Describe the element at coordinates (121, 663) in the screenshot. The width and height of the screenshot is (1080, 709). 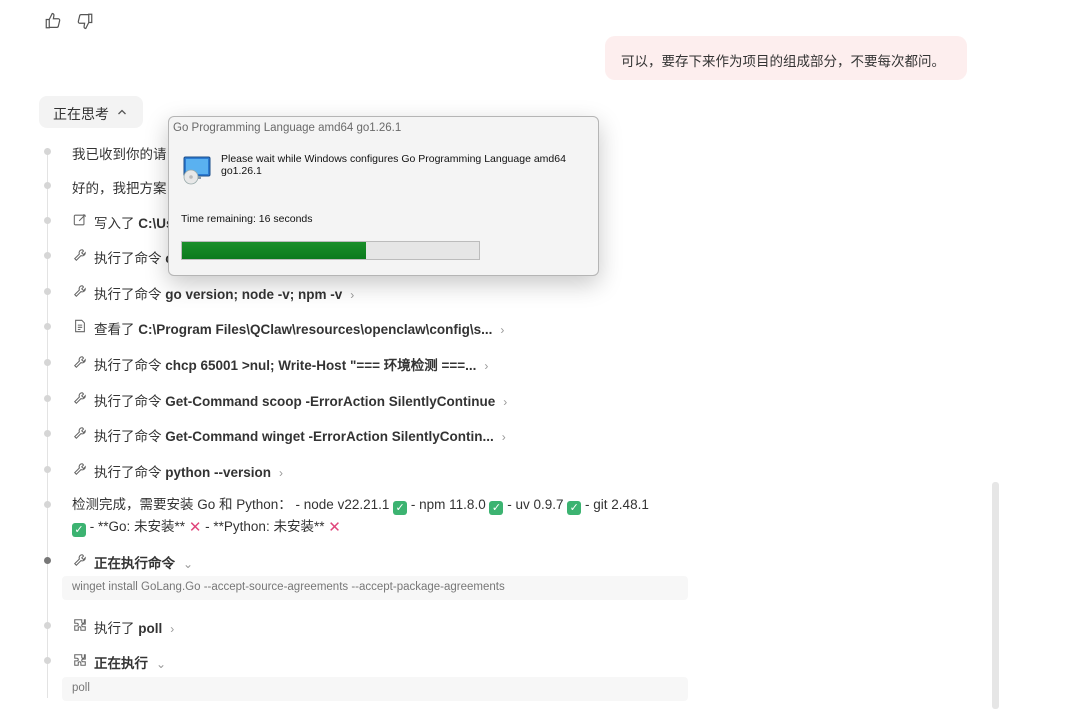
I see `running-label: 正在执行` at that location.